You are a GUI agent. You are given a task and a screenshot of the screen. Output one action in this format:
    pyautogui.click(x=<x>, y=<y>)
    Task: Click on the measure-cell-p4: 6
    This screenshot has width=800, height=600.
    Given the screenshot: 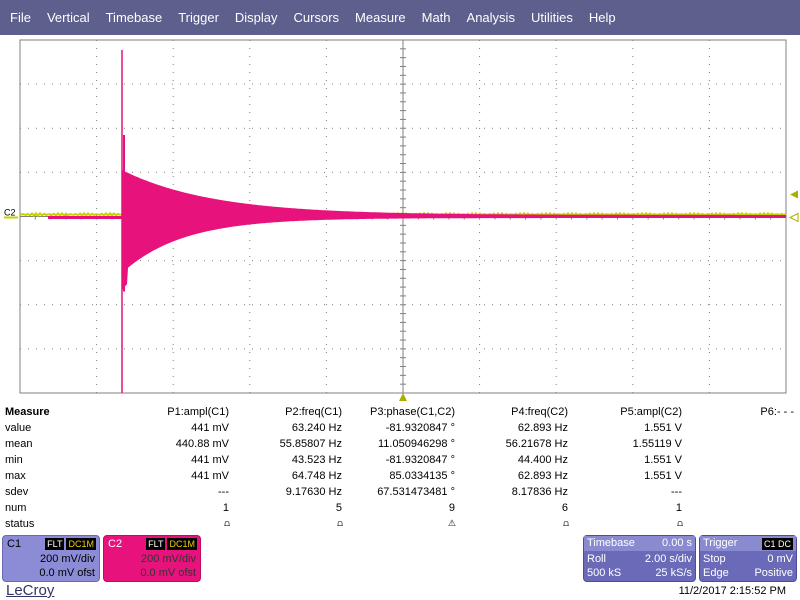 What is the action you would take?
    pyautogui.click(x=564, y=508)
    